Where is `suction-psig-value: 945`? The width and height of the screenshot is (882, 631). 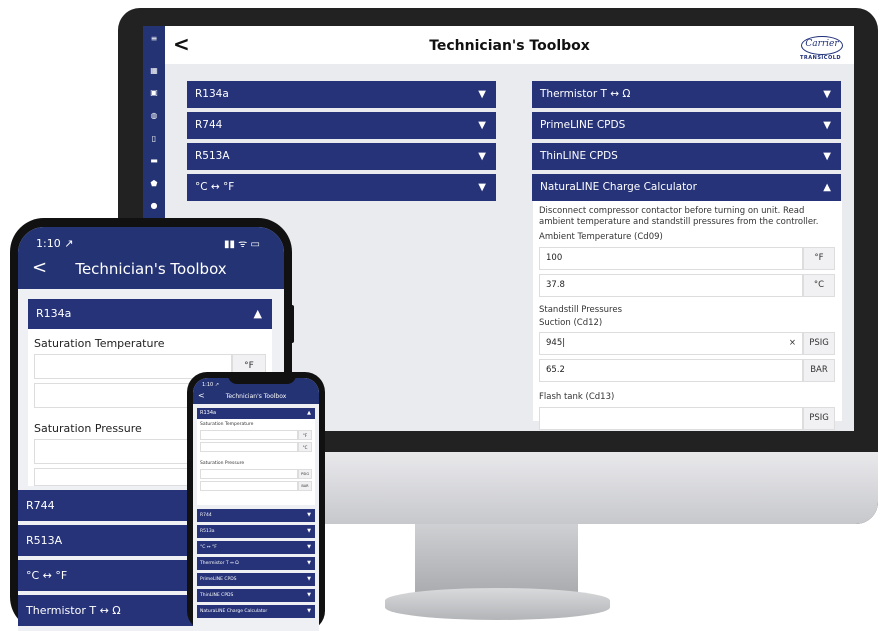 suction-psig-value: 945 is located at coordinates (554, 343).